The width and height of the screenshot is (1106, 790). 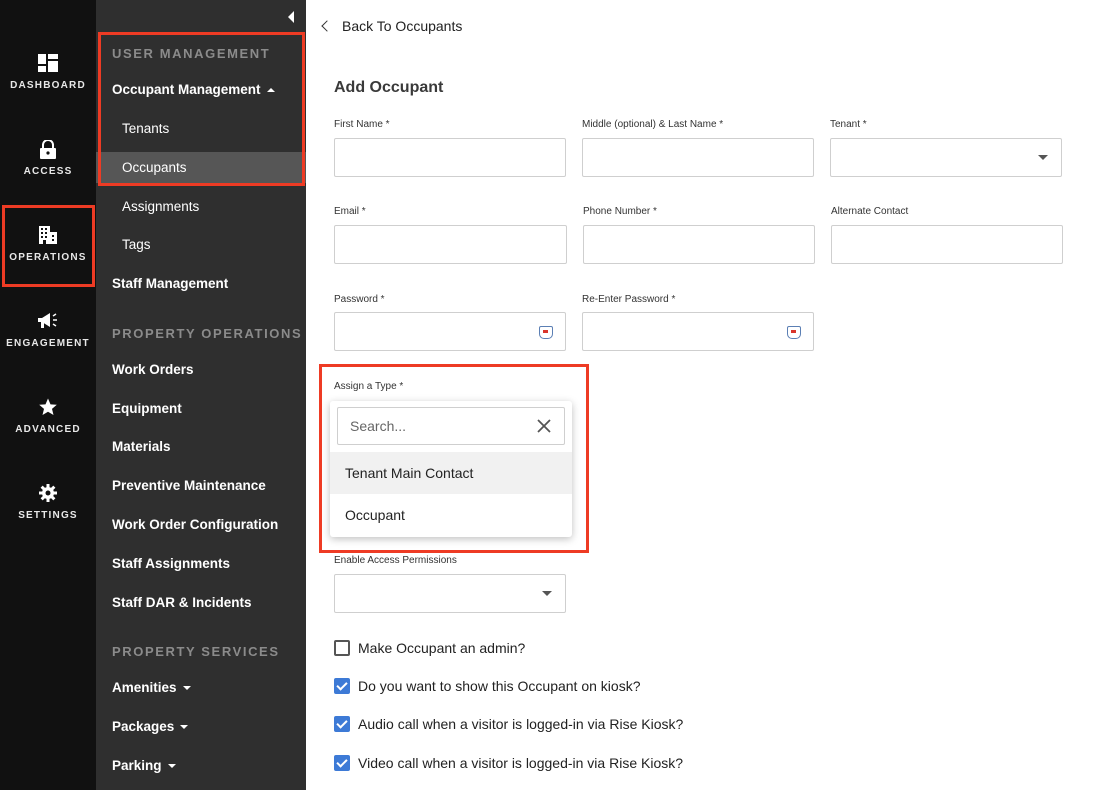 I want to click on email-input, so click(x=450, y=244).